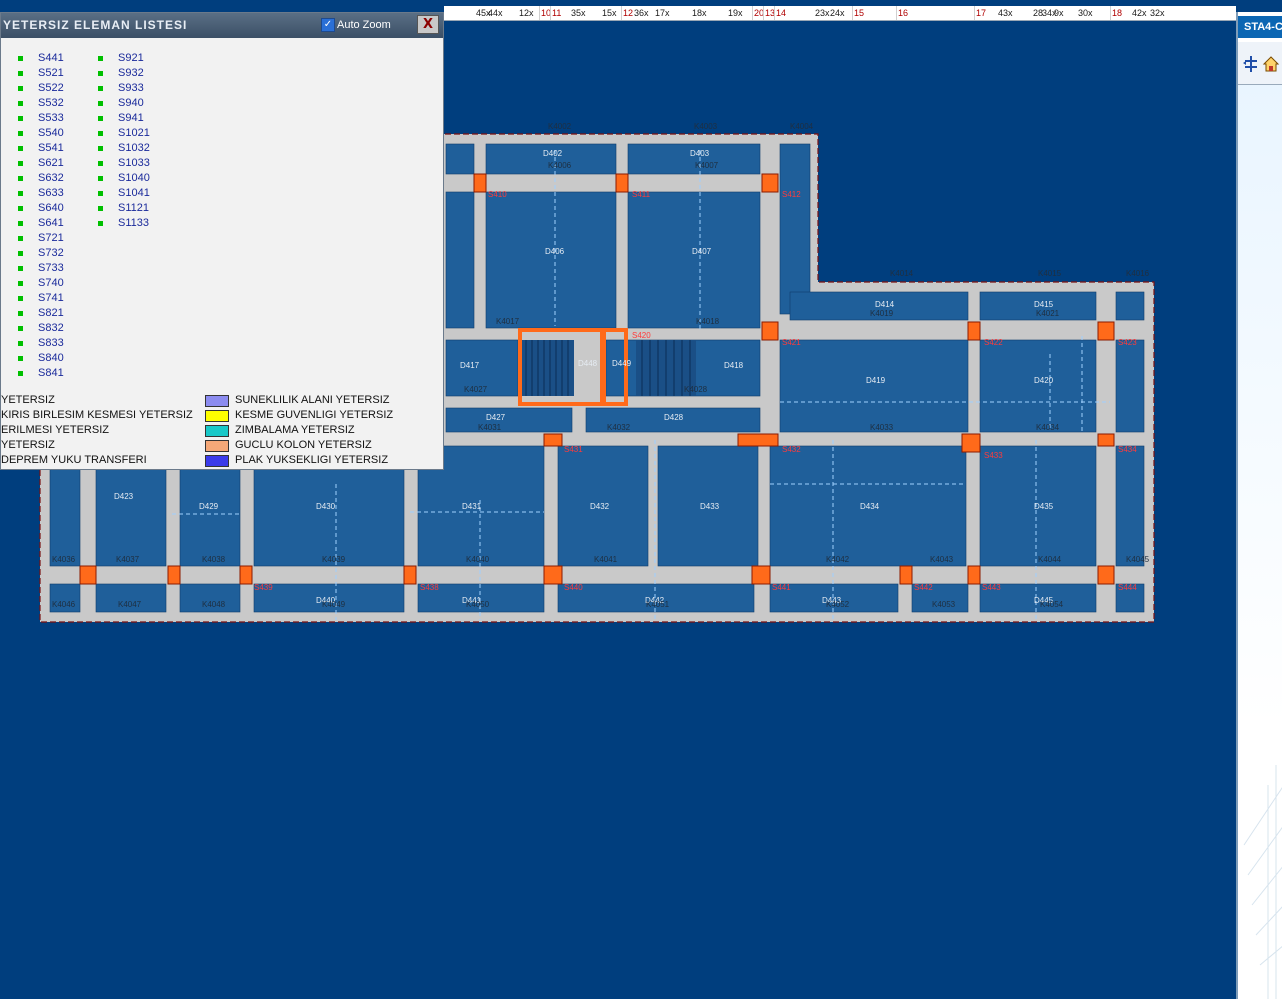 The width and height of the screenshot is (1282, 999). I want to click on beam-label: K4048, so click(214, 604).